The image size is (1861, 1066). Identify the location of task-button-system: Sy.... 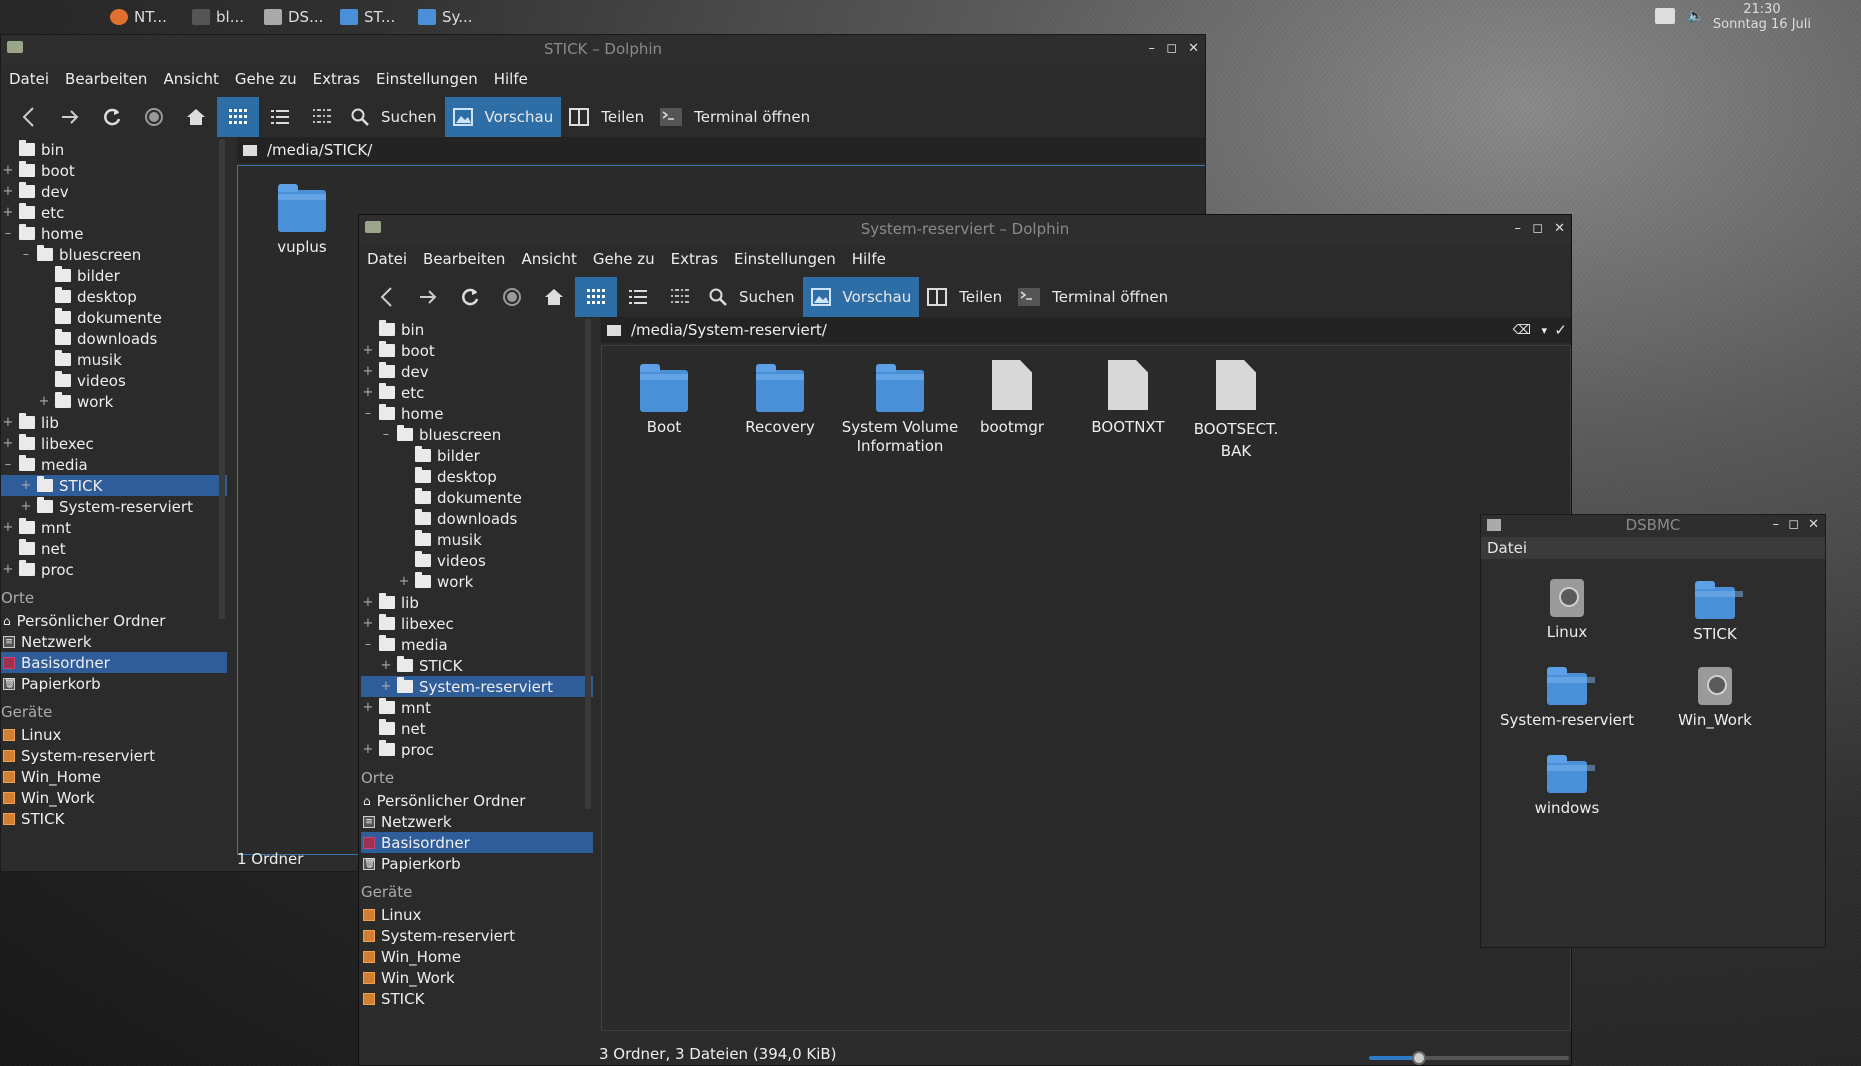
(445, 17).